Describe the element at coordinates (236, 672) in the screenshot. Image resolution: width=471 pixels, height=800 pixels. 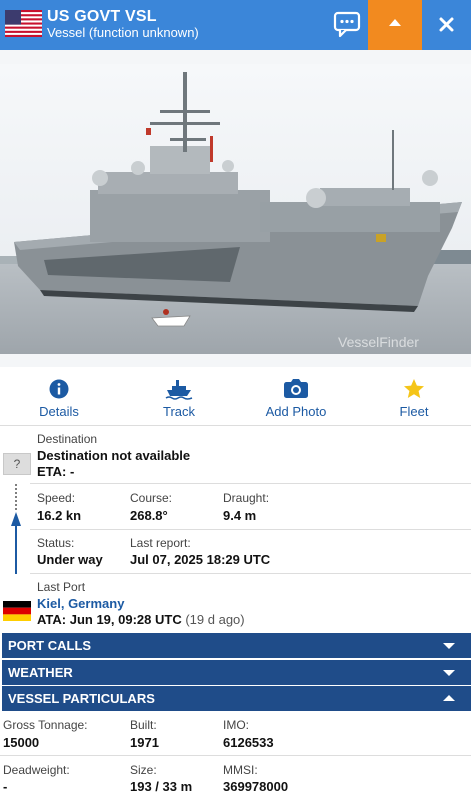
I see `section-weather: WEATHER` at that location.